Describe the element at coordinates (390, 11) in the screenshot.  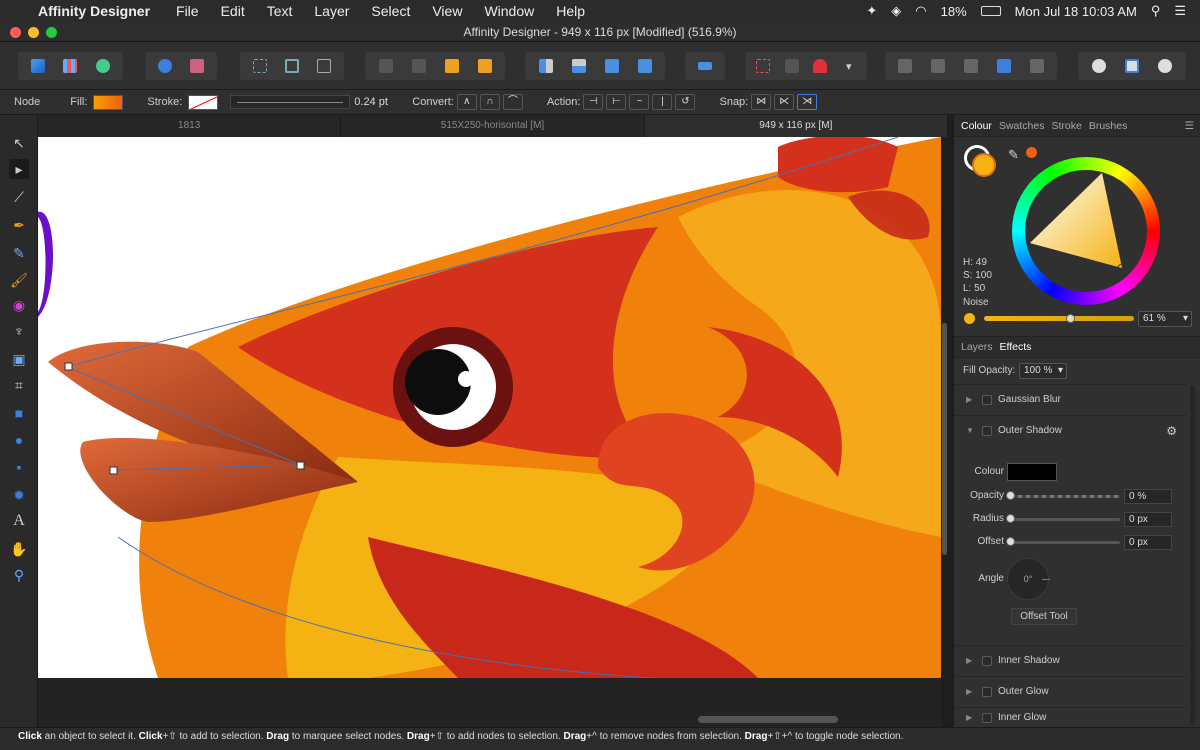
I see `menu-select: Select` at that location.